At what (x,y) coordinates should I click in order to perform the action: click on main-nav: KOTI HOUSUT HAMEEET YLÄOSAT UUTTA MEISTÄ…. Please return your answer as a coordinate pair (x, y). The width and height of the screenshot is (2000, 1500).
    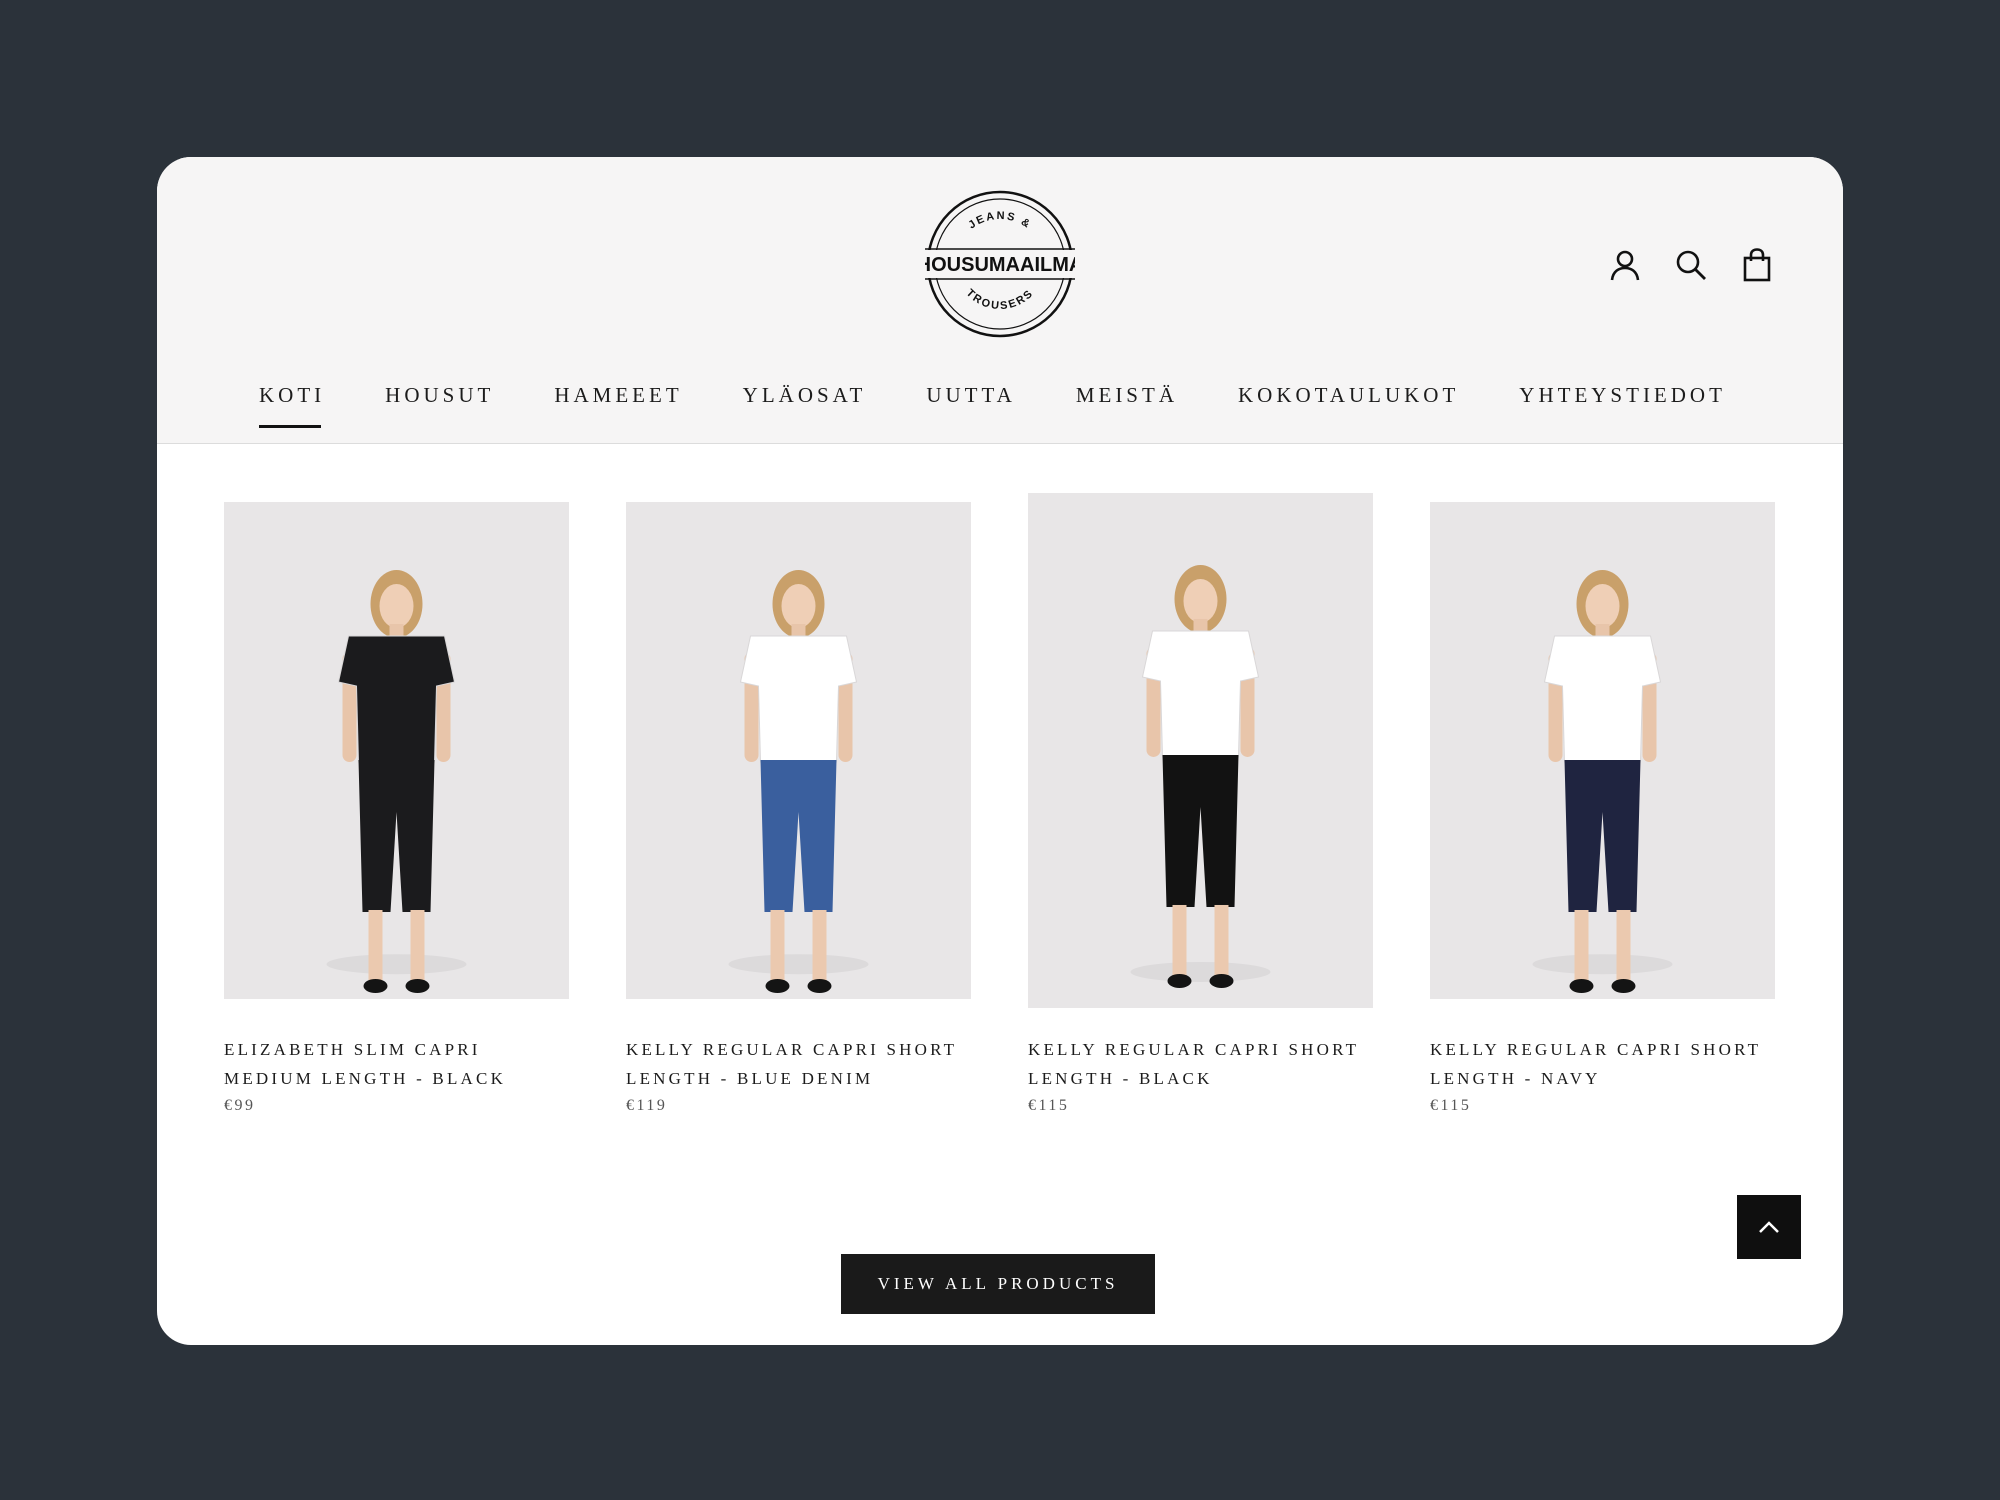
    Looking at the image, I should click on (1022, 405).